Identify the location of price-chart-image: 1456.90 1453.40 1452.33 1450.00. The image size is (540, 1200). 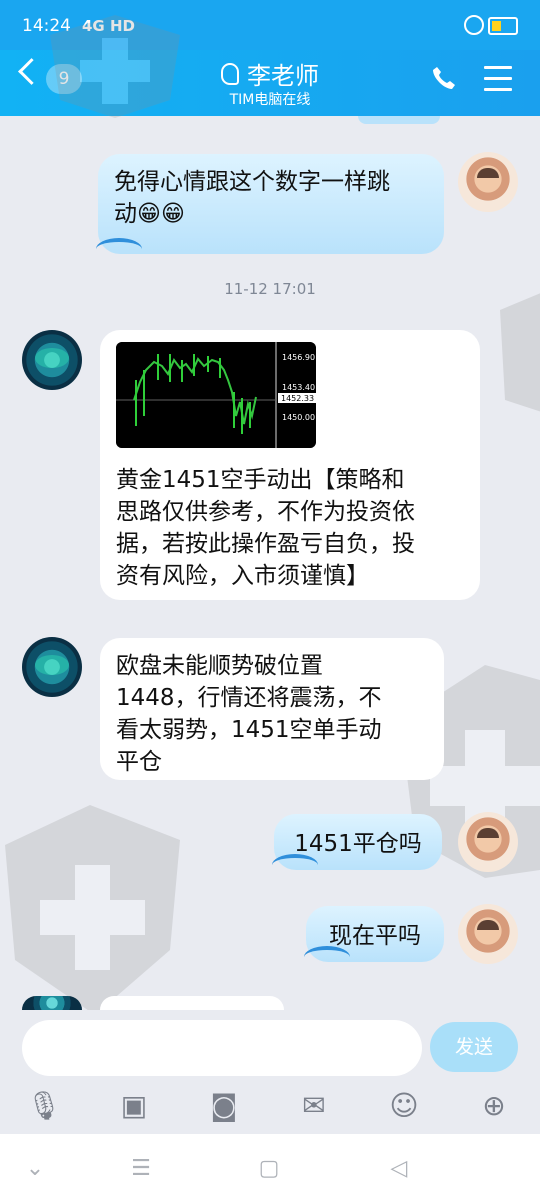
(216, 395).